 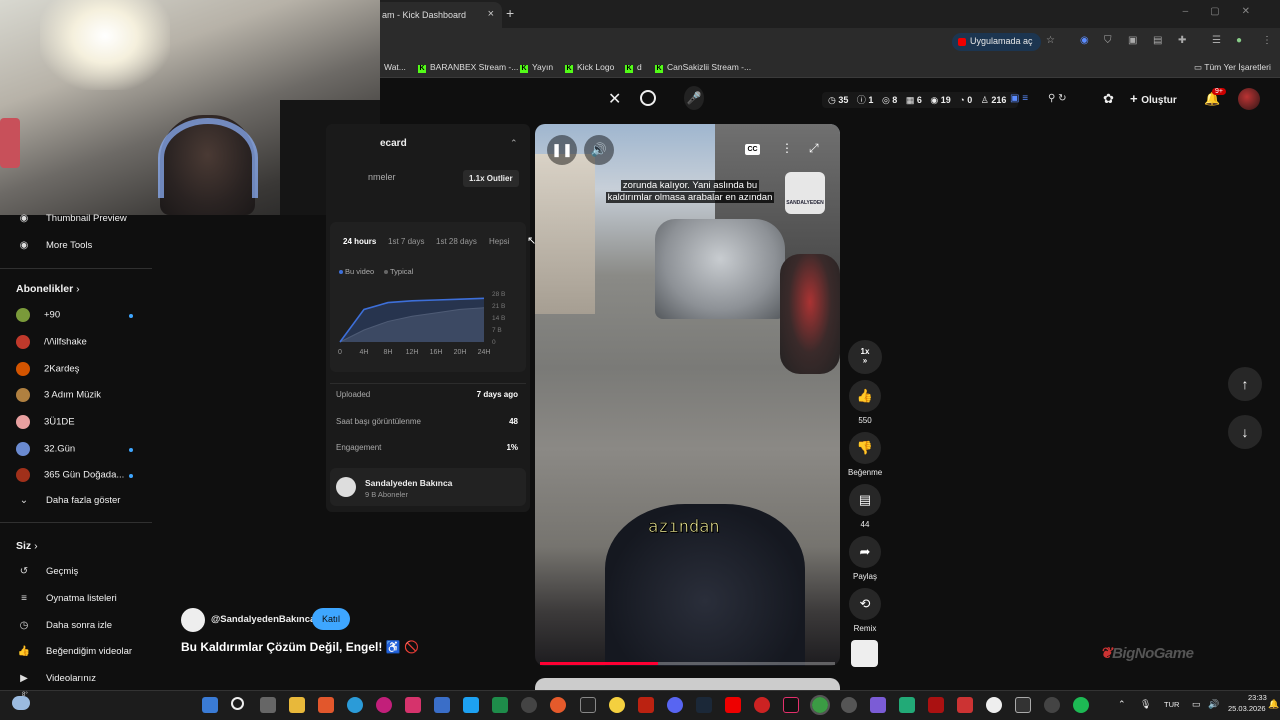 I want to click on close-search-icon: ✕, so click(x=614, y=99).